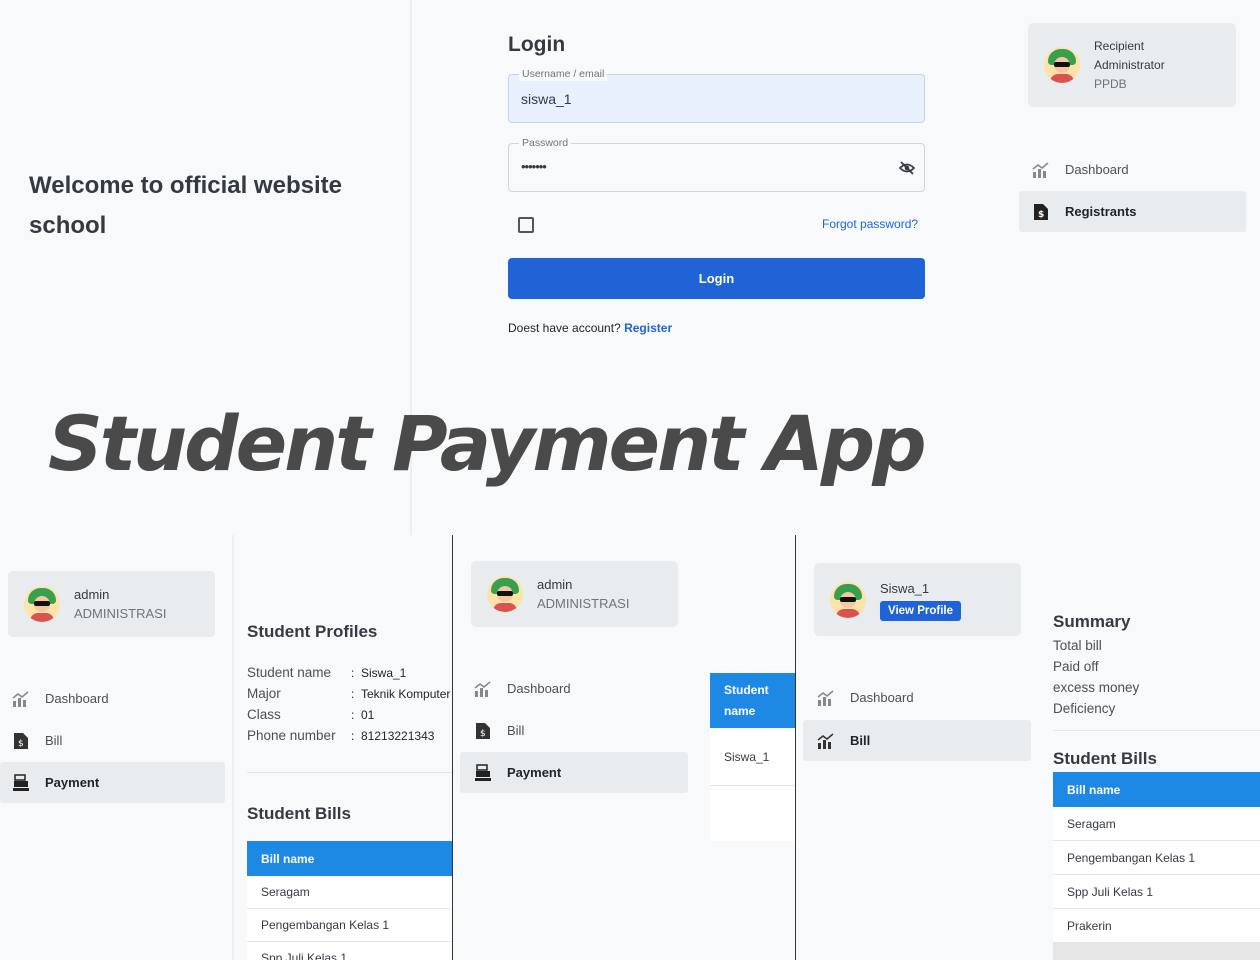 This screenshot has height=960, width=1260. Describe the element at coordinates (526, 225) in the screenshot. I see `remember-checkbox` at that location.